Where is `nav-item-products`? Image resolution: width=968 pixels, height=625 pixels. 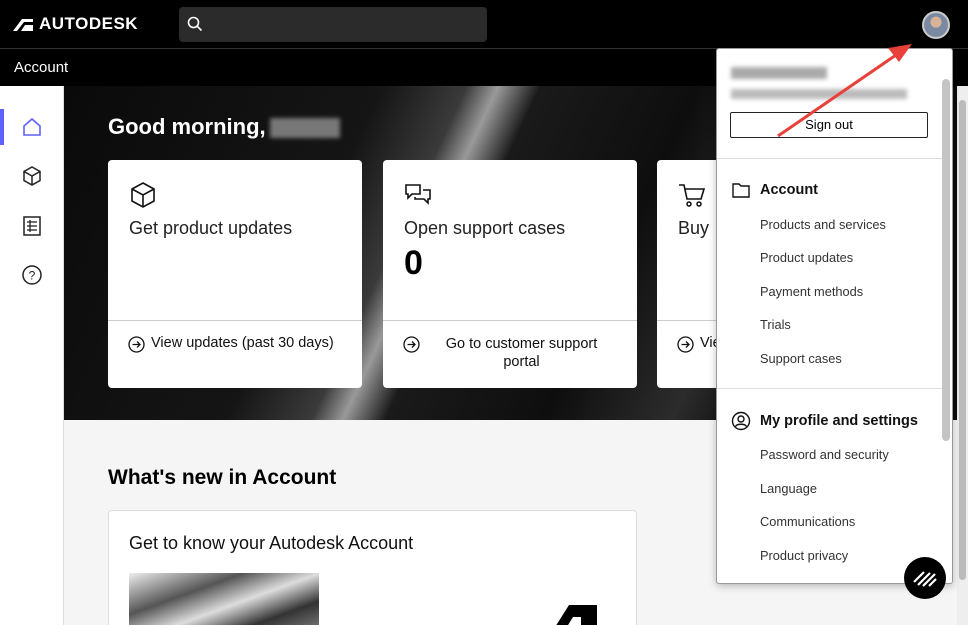 nav-item-products is located at coordinates (32, 176).